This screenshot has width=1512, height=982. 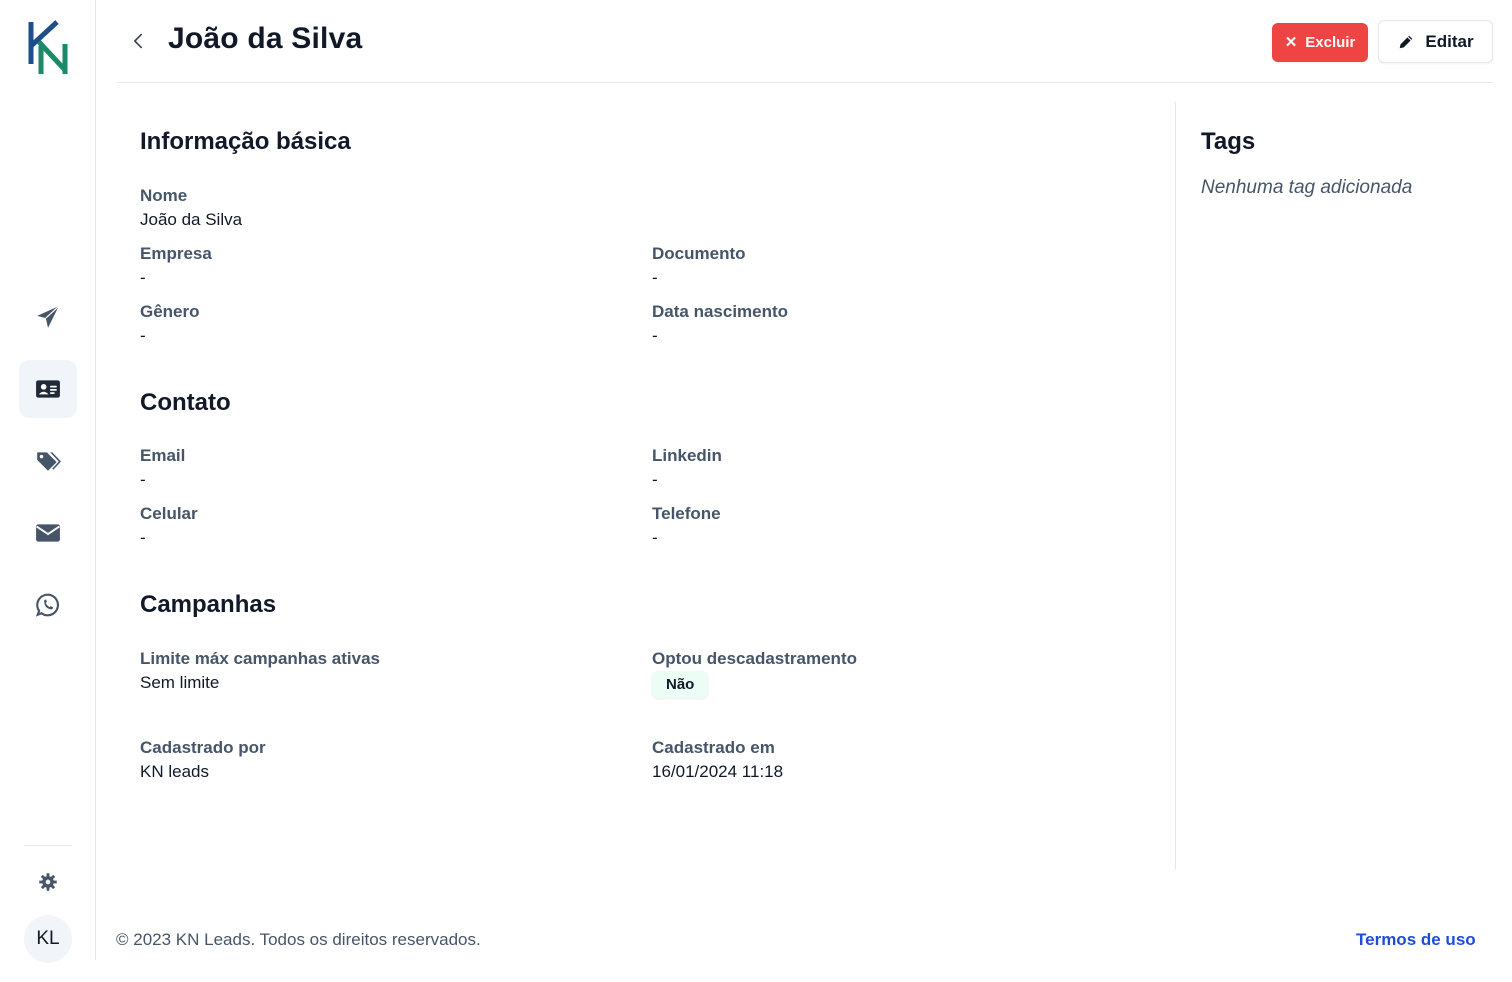 What do you see at coordinates (48, 845) in the screenshot?
I see `sidebar-divider` at bounding box center [48, 845].